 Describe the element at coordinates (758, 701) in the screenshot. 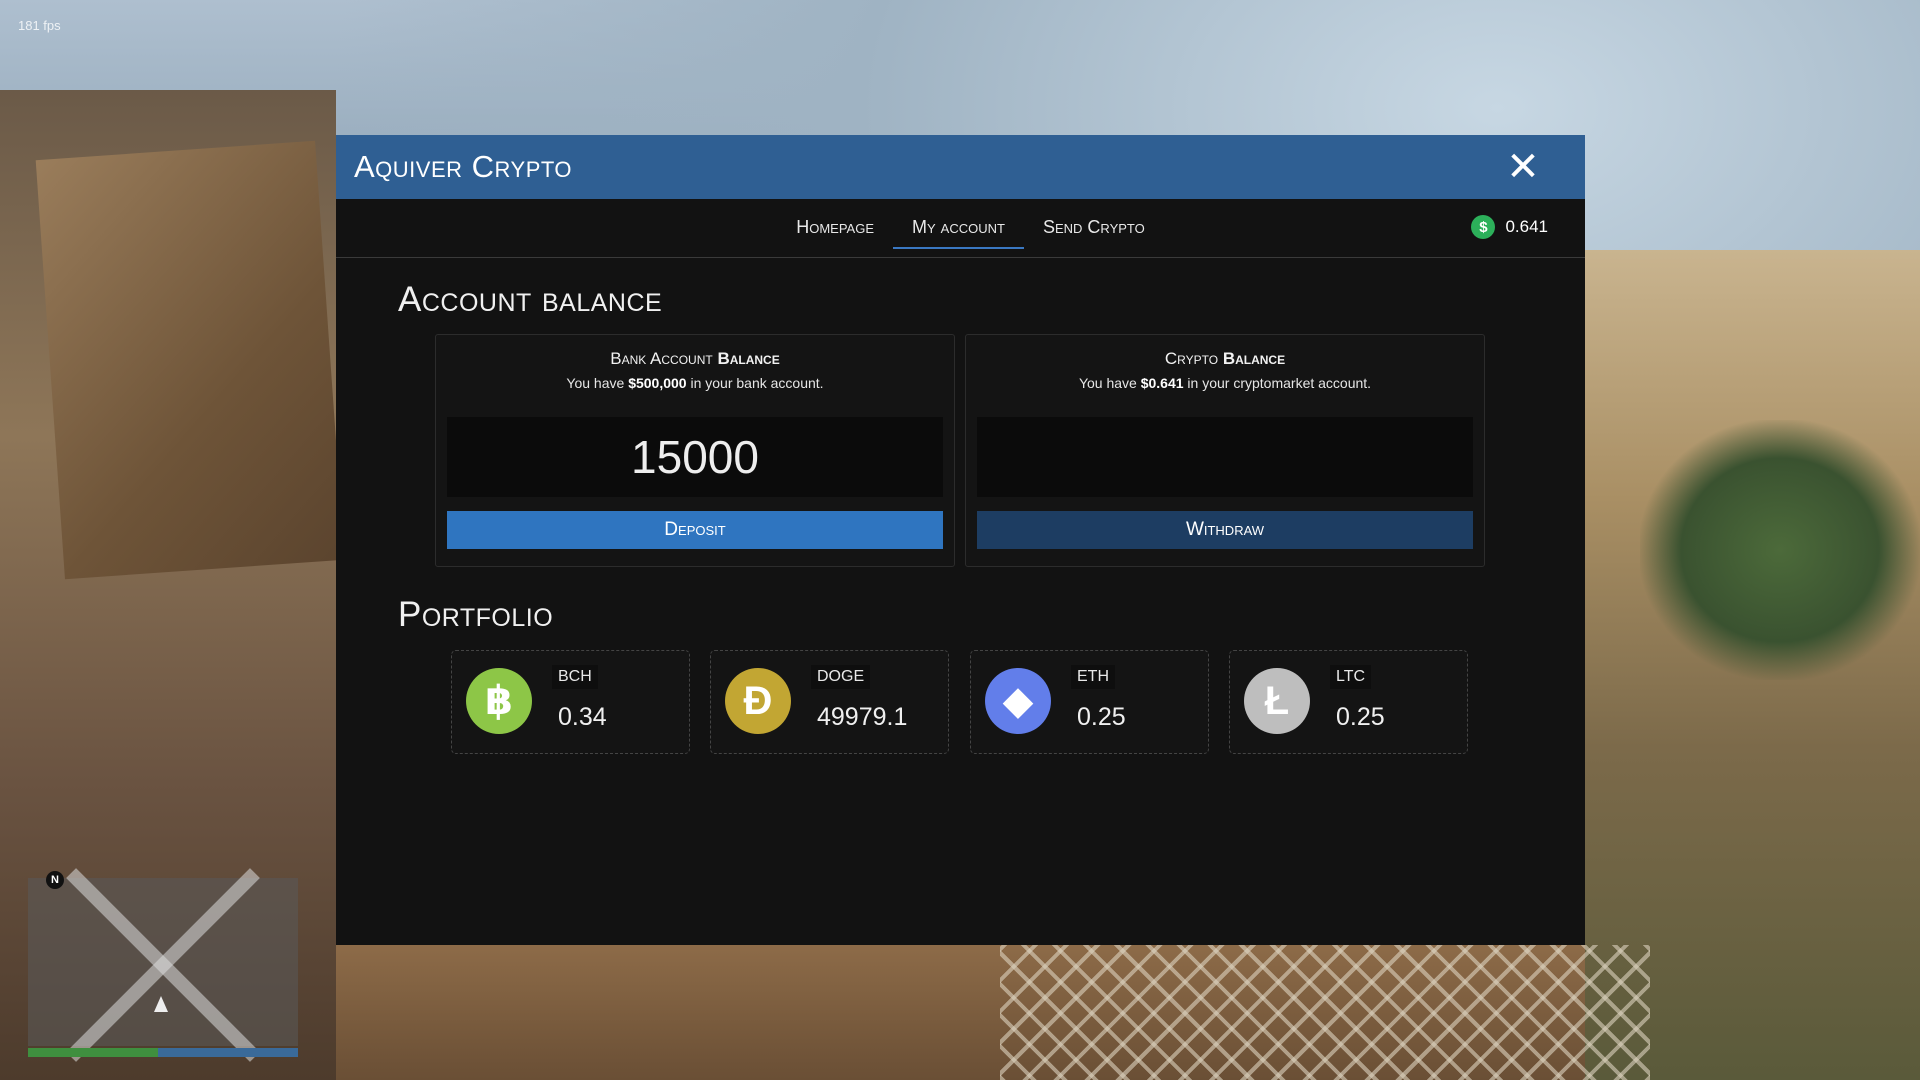

I see `dogecoin-icon: Ð` at that location.